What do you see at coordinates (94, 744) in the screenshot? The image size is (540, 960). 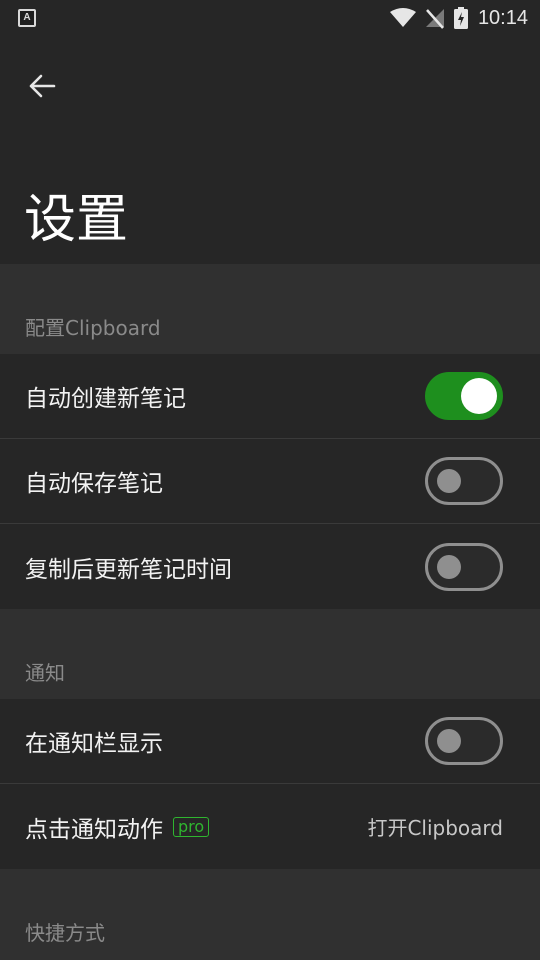 I see `setting-label: 在通知栏显示` at bounding box center [94, 744].